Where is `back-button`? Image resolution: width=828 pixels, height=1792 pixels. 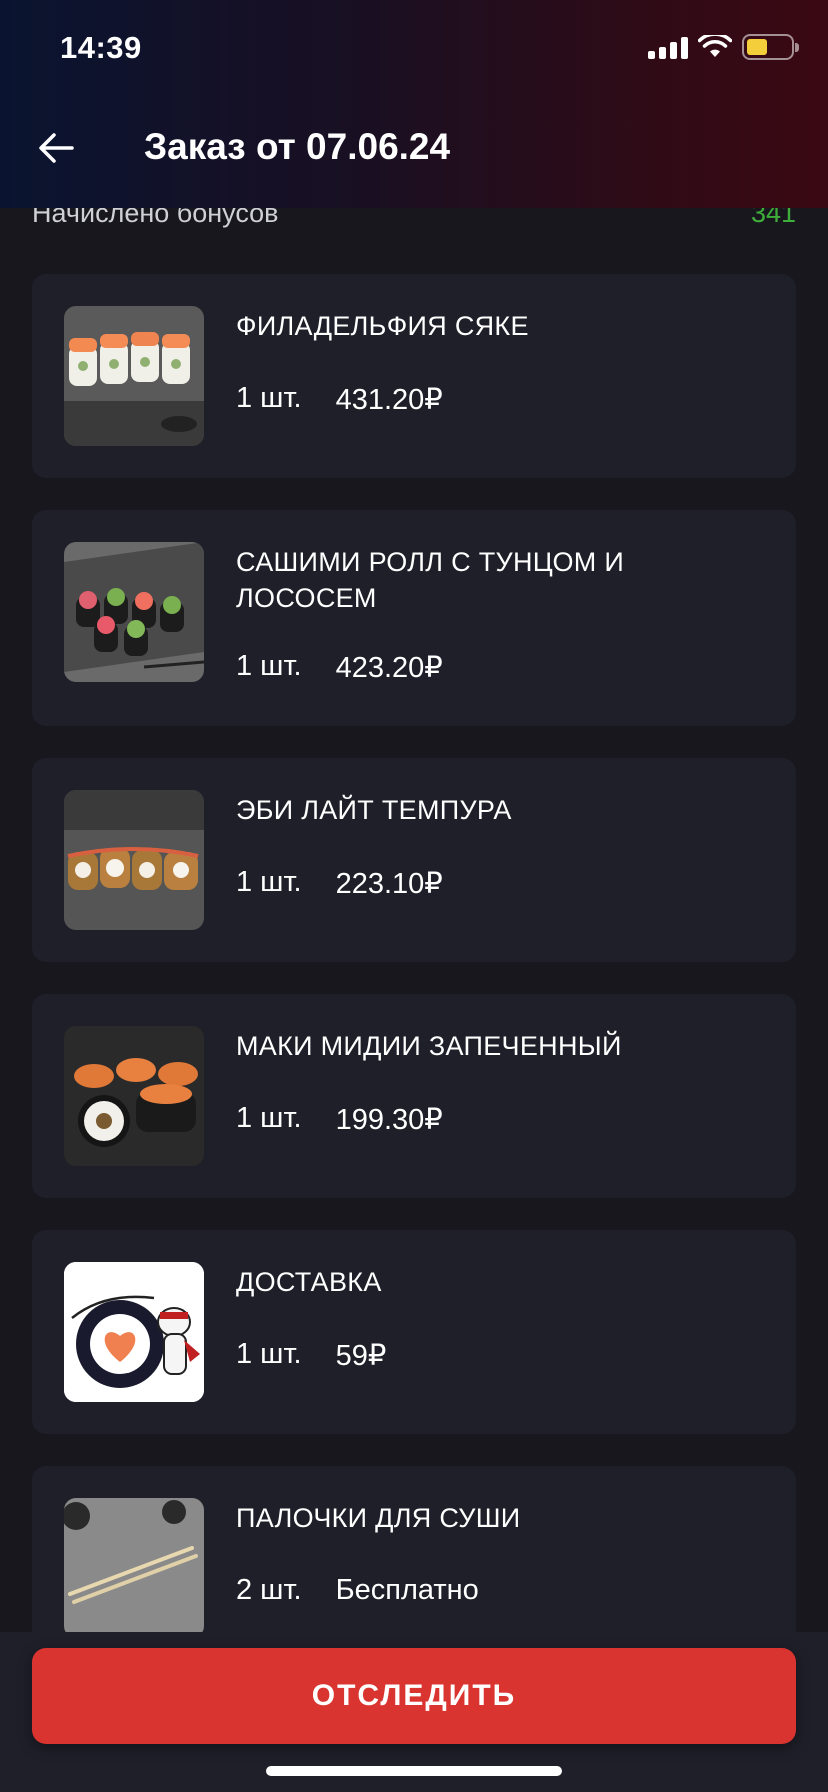
back-button is located at coordinates (56, 148).